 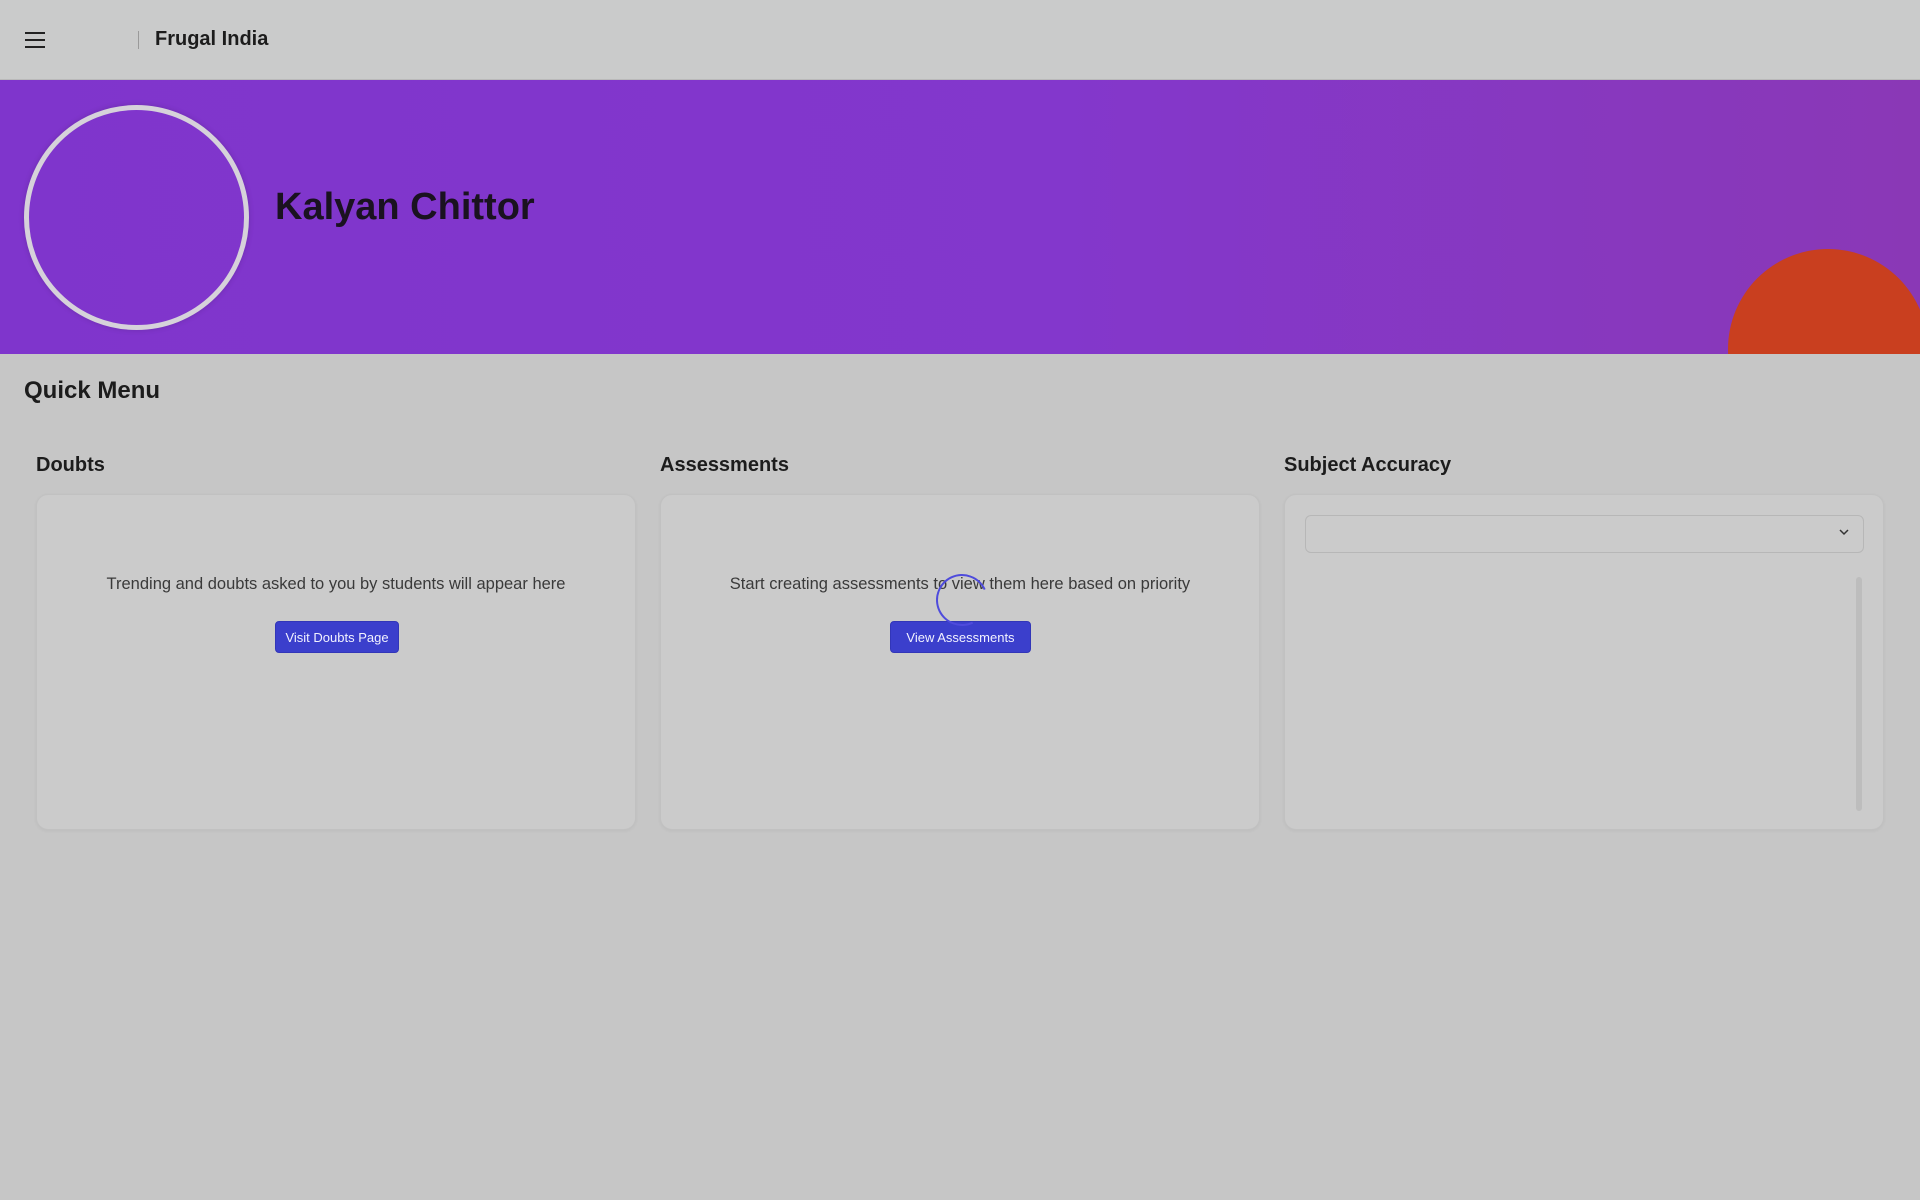 I want to click on subject-select, so click(x=1584, y=534).